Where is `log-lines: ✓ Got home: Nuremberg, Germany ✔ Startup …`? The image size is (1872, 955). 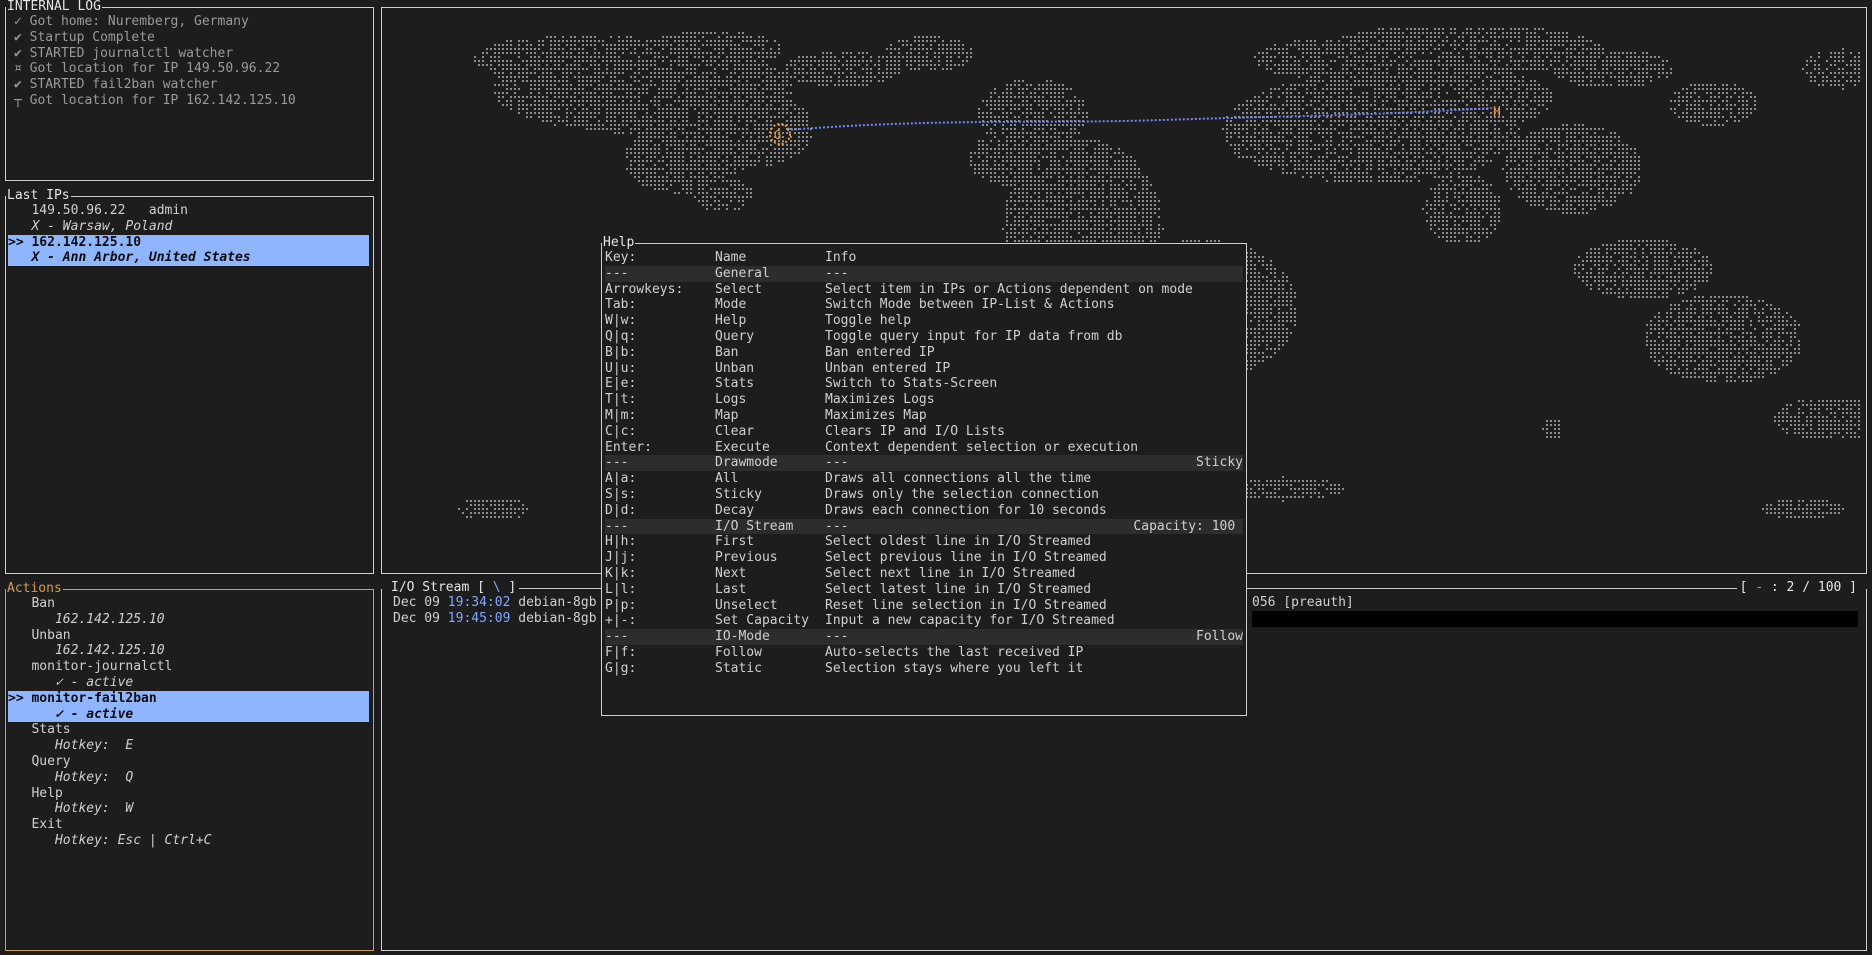
log-lines: ✓ Got home: Nuremberg, Germany ✔ Startup … is located at coordinates (191, 61).